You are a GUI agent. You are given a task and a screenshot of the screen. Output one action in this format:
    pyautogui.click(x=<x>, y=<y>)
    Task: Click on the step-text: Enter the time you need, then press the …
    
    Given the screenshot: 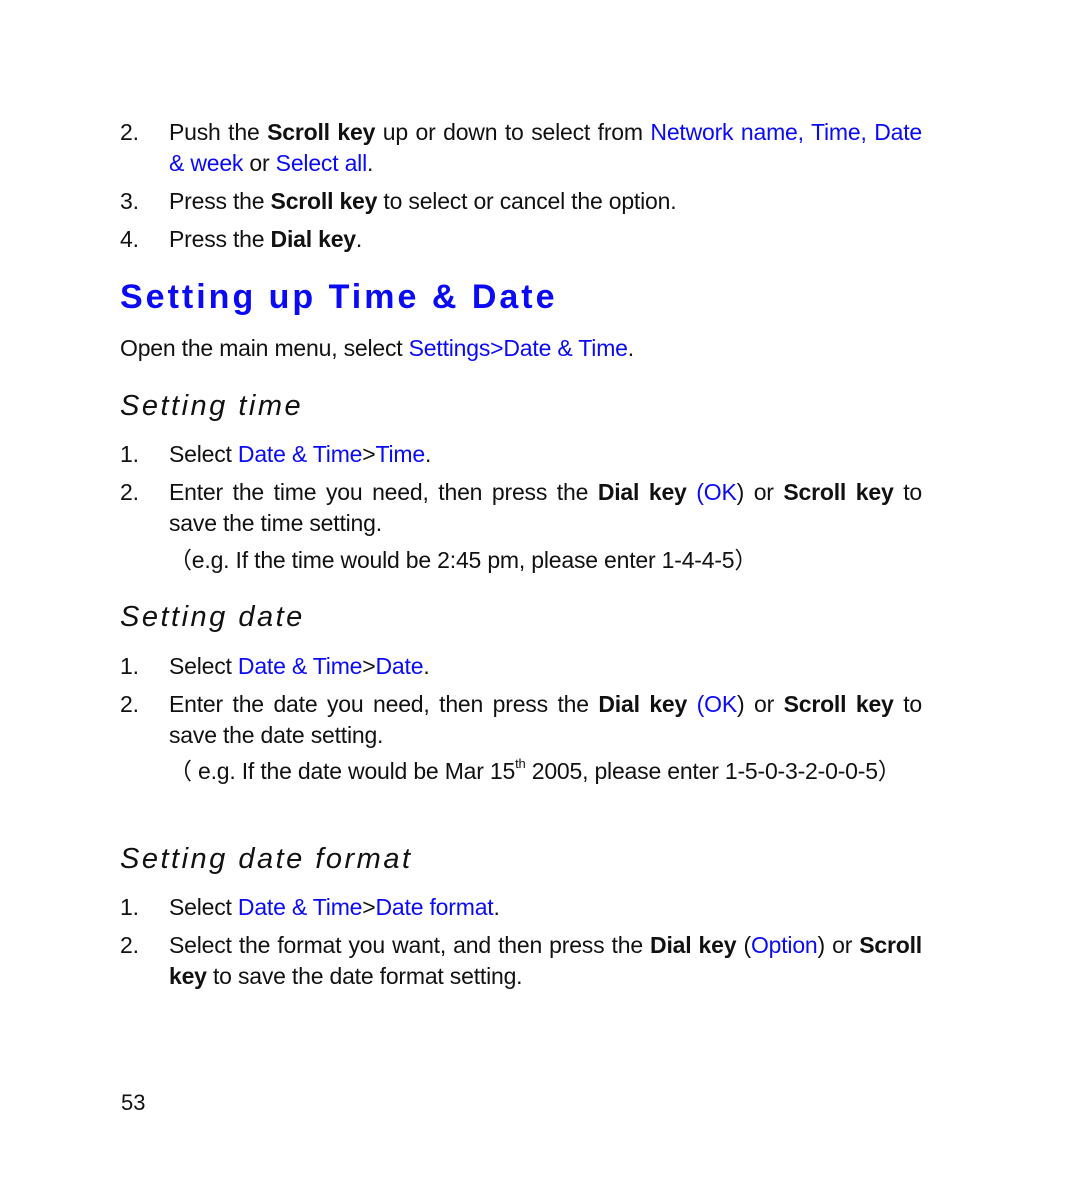 What is the action you would take?
    pyautogui.click(x=545, y=508)
    